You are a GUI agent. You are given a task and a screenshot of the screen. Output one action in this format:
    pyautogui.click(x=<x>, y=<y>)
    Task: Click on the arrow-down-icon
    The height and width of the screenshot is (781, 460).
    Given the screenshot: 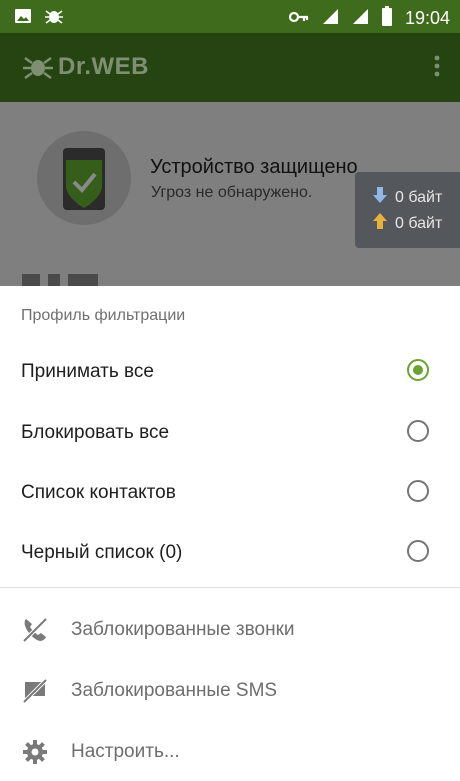 What is the action you would take?
    pyautogui.click(x=380, y=197)
    